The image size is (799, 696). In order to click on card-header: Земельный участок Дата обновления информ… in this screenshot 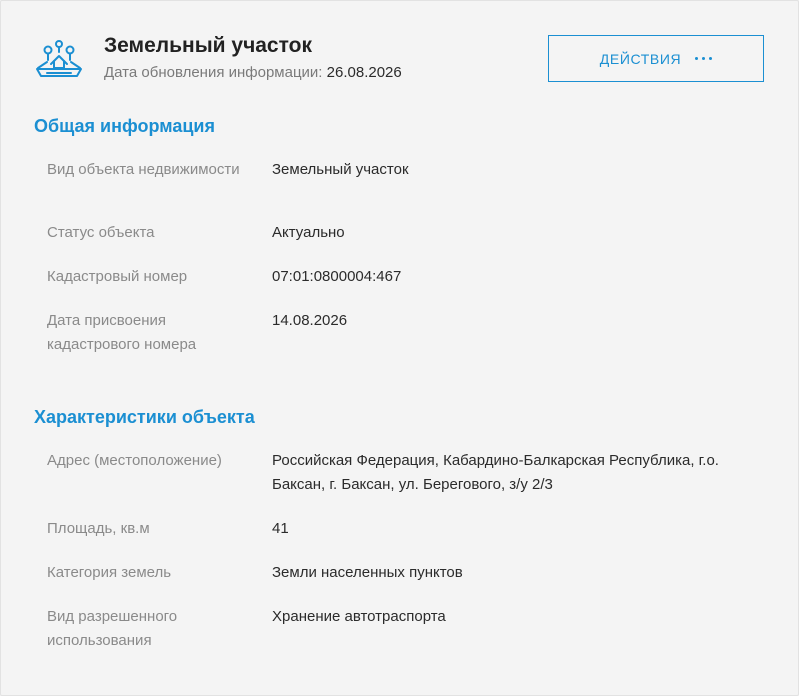, I will do `click(401, 61)`.